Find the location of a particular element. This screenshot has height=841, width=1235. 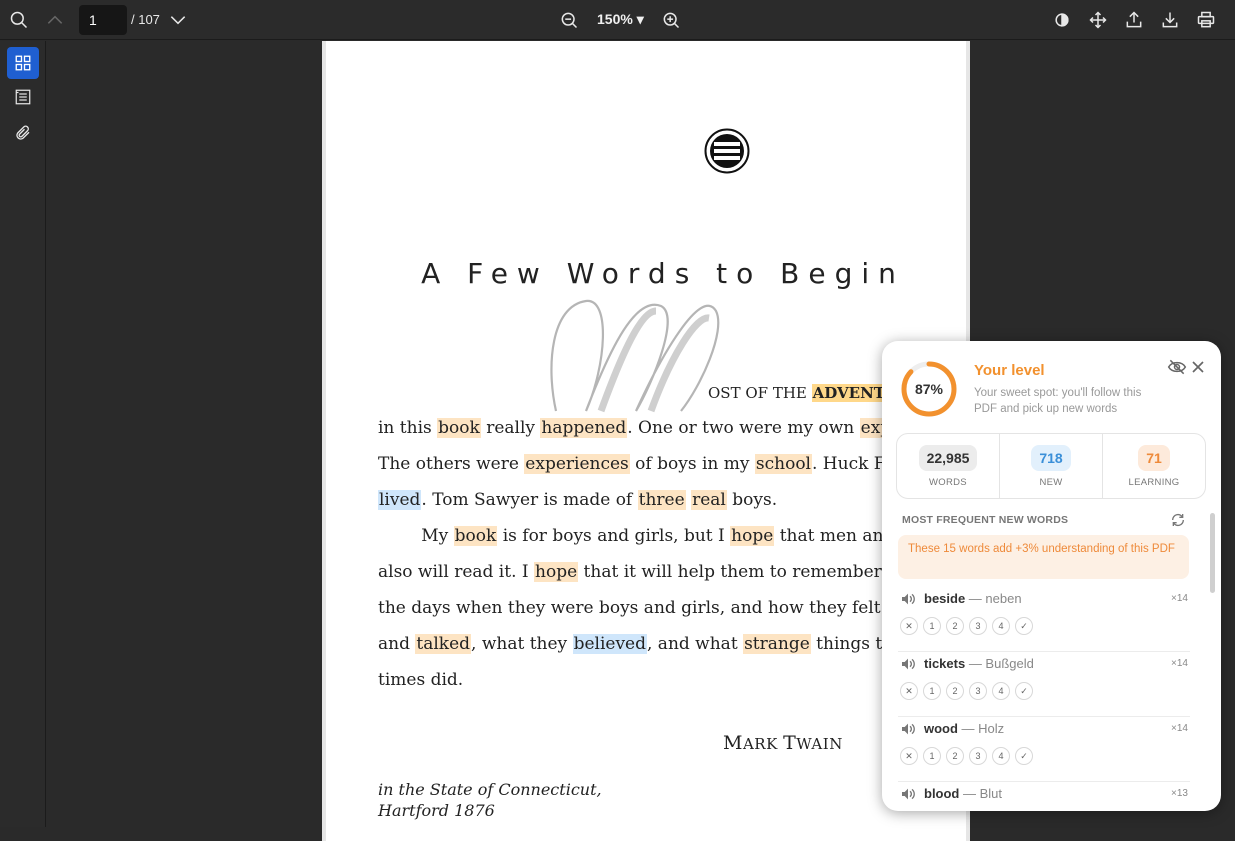

next-page-icon is located at coordinates (178, 20).